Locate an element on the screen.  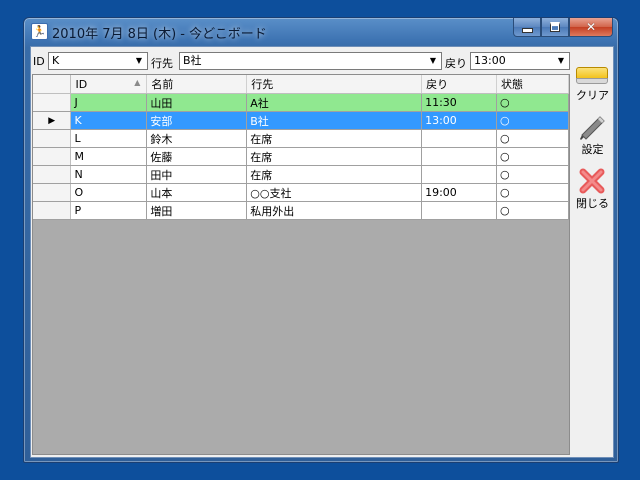
cell-dest: A社 is located at coordinates (334, 102).